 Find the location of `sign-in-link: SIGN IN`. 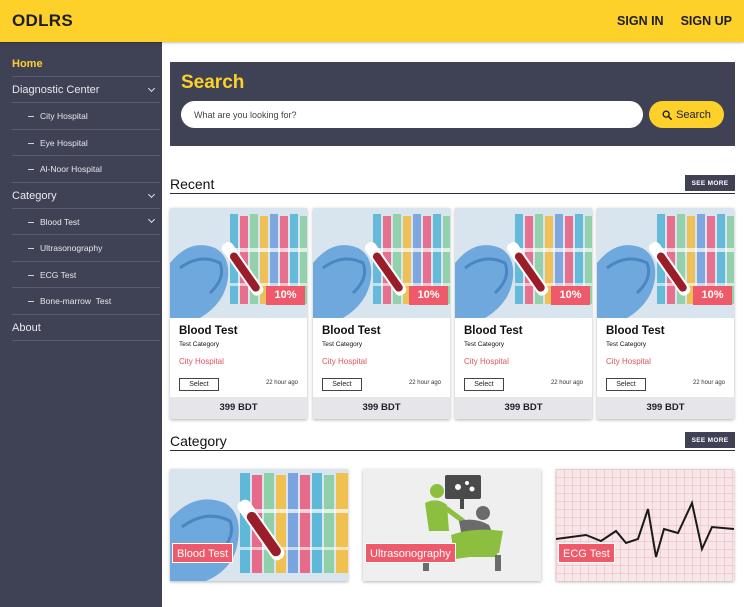

sign-in-link: SIGN IN is located at coordinates (640, 21).